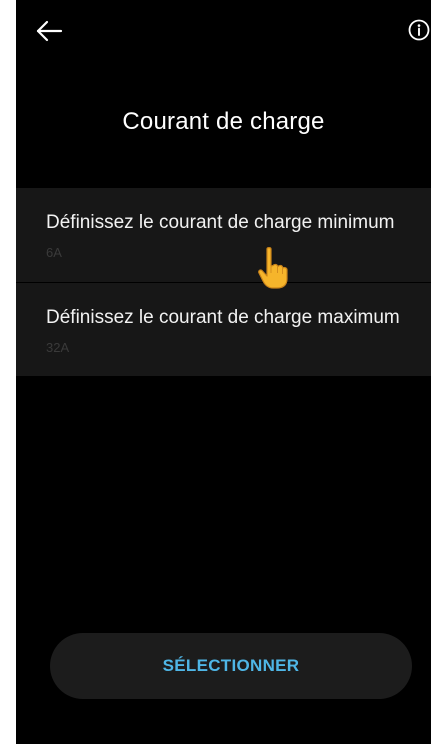 The image size is (431, 744). I want to click on hand-pointer-icon, so click(273, 268).